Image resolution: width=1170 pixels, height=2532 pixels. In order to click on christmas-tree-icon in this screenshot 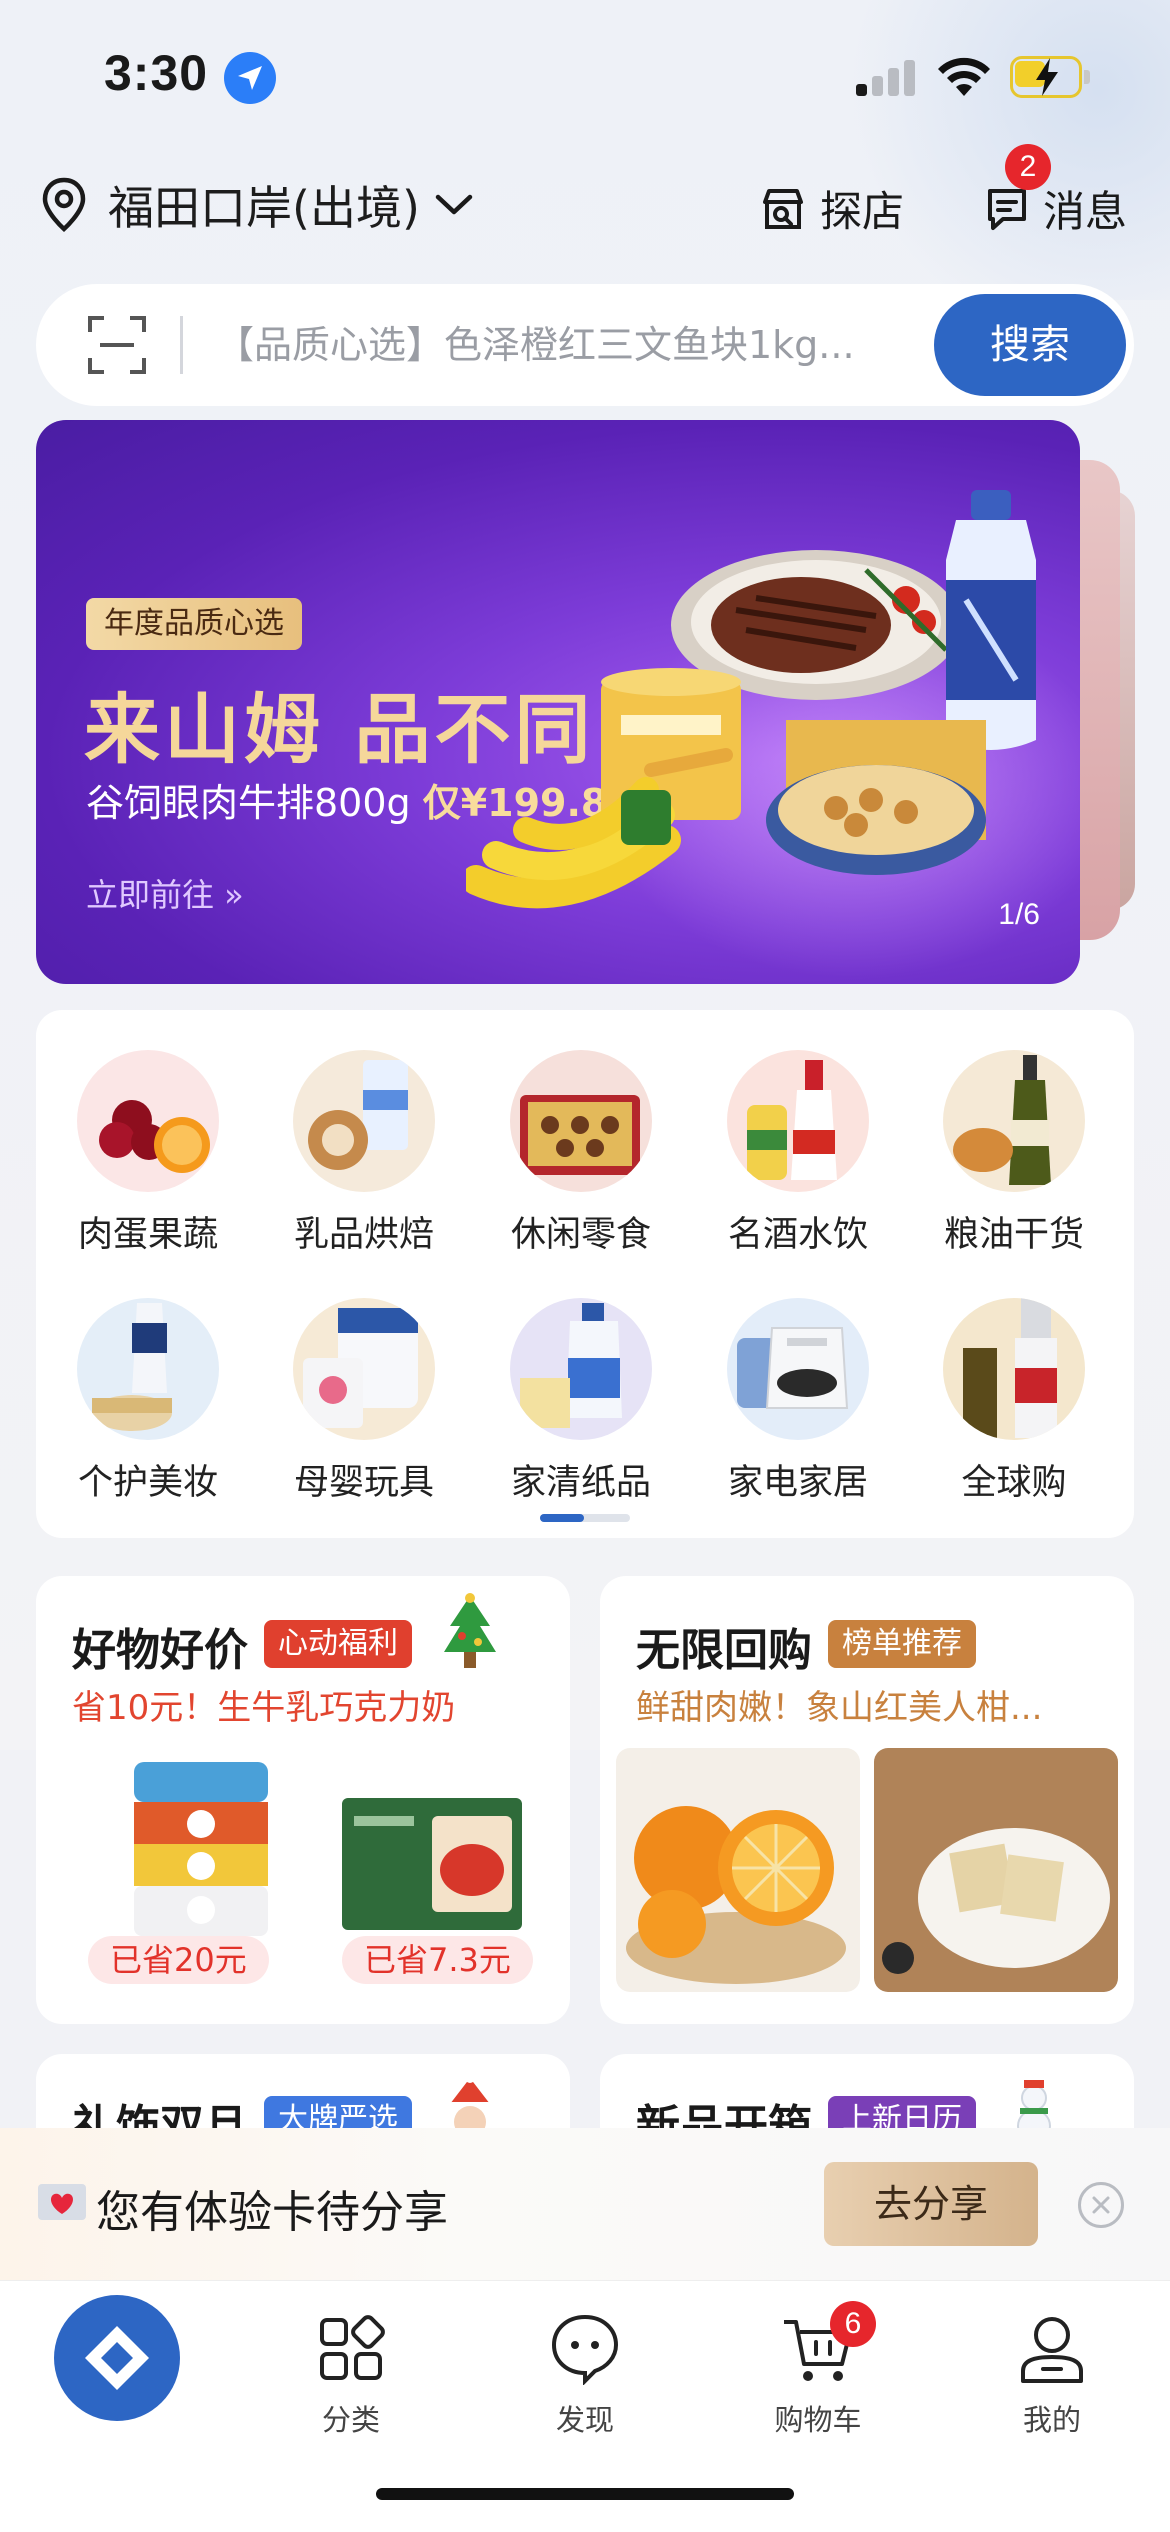, I will do `click(470, 1630)`.